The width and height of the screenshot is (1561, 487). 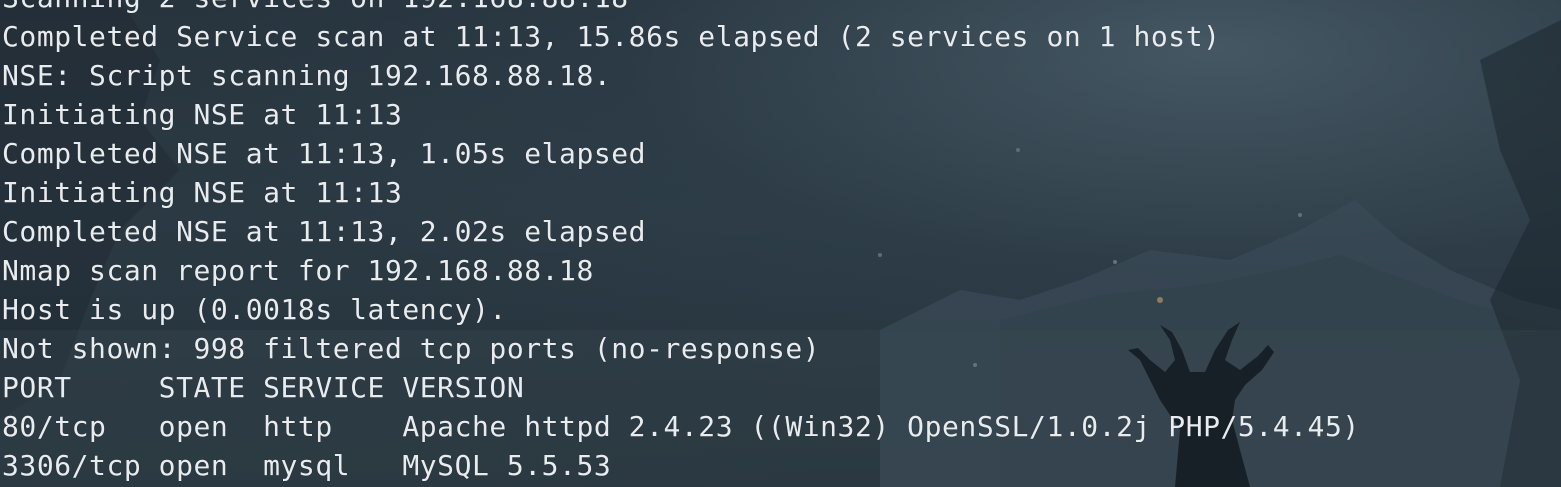 What do you see at coordinates (298, 270) in the screenshot?
I see `output-line: Nmap scan report for 192.168.88.18` at bounding box center [298, 270].